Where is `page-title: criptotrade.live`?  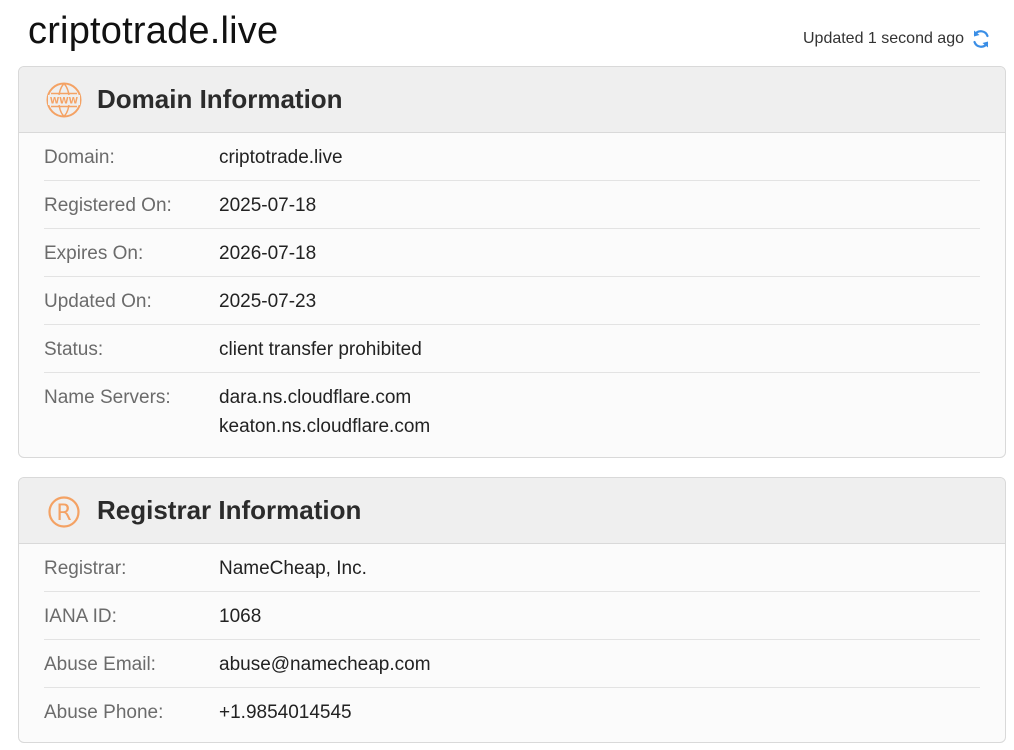
page-title: criptotrade.live is located at coordinates (153, 31).